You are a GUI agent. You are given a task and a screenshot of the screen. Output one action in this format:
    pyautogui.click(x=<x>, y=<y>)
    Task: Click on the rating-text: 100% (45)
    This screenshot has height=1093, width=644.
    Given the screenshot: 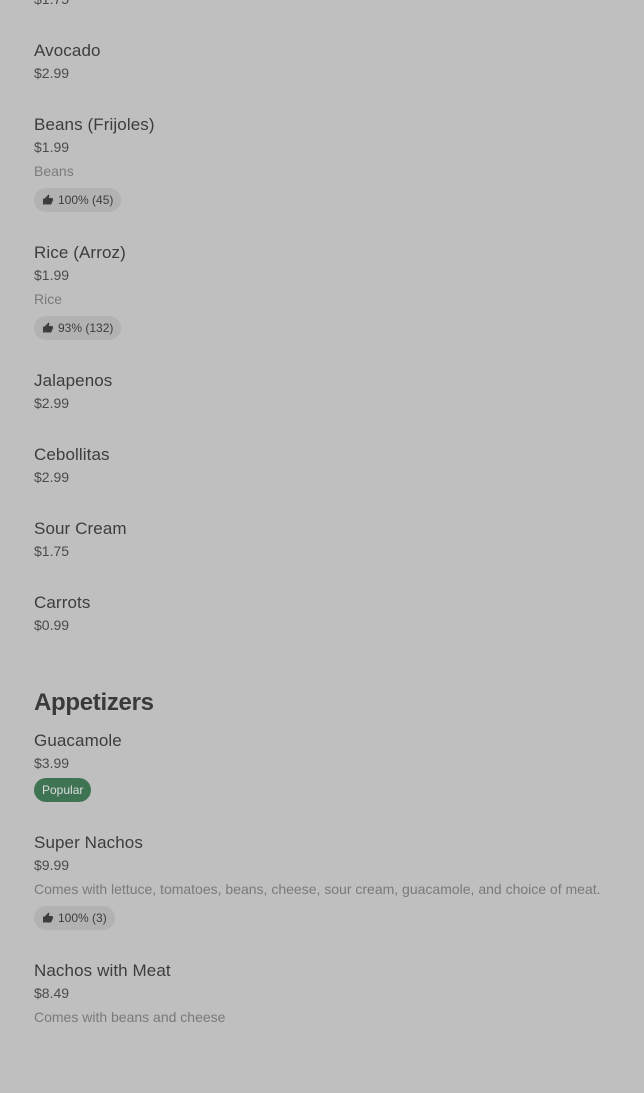 What is the action you would take?
    pyautogui.click(x=86, y=200)
    